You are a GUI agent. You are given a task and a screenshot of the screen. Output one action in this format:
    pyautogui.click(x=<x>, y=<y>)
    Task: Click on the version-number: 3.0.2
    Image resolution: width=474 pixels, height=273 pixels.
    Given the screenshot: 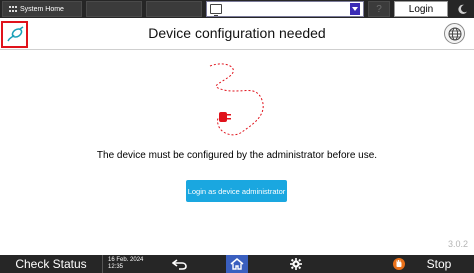 What is the action you would take?
    pyautogui.click(x=457, y=244)
    